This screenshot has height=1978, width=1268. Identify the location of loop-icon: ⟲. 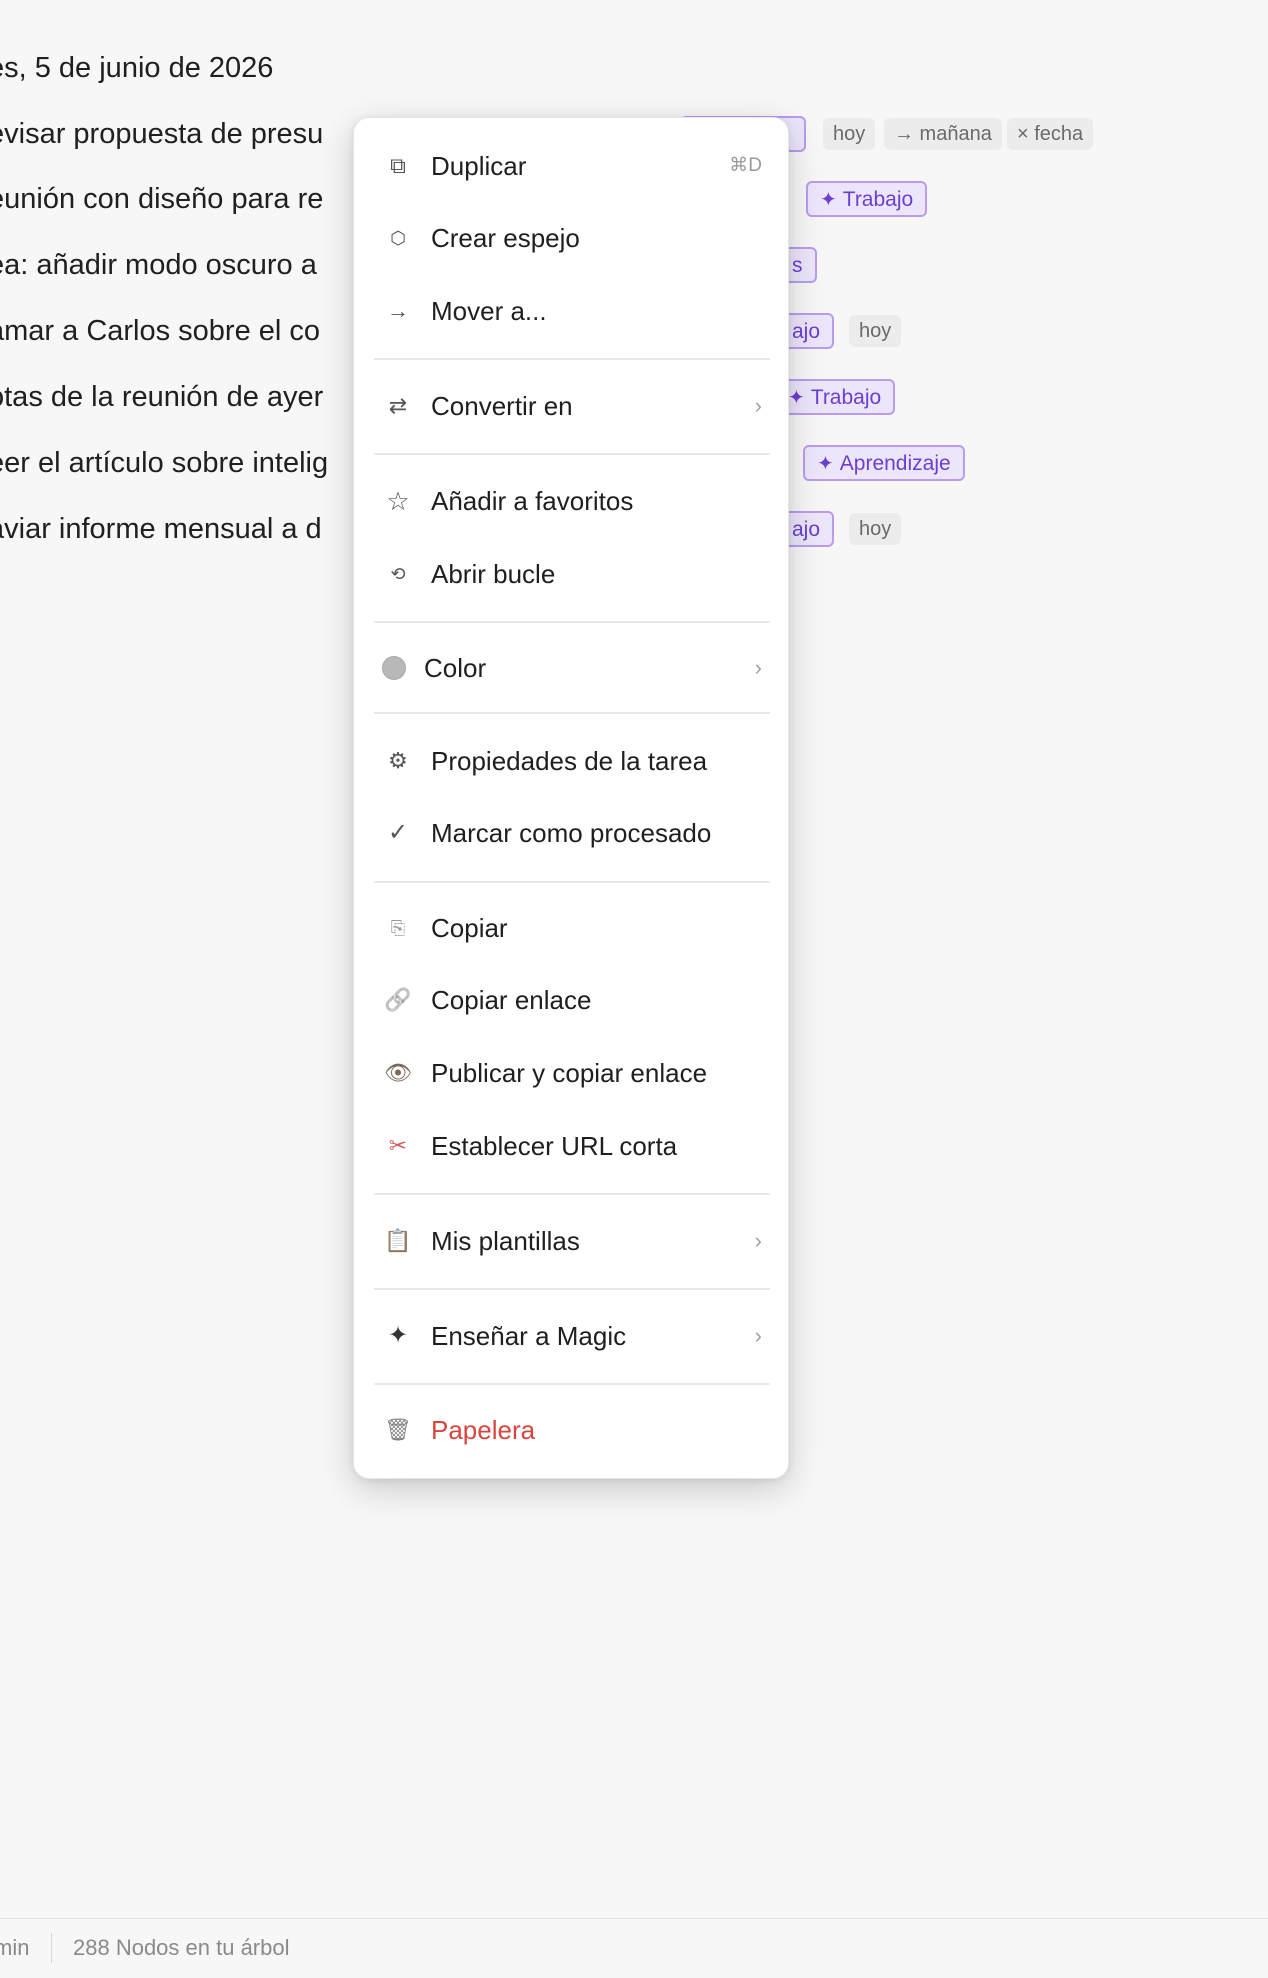
(398, 574).